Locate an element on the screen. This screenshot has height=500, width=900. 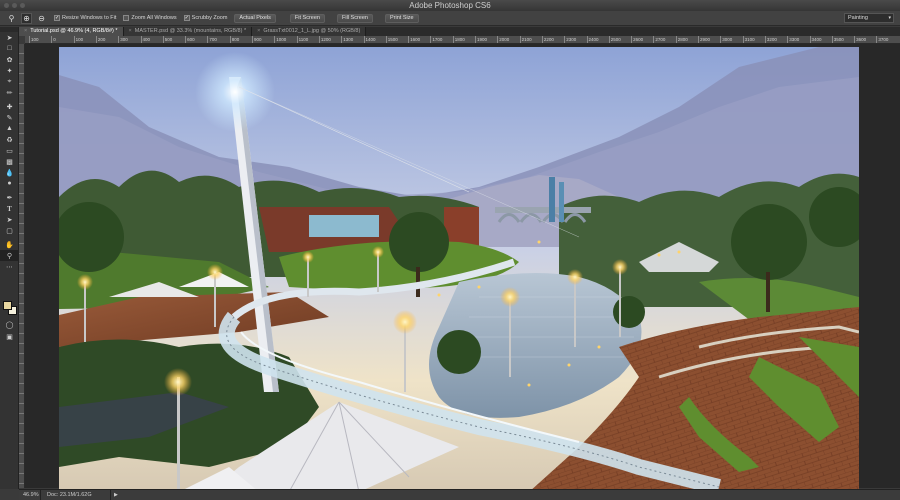
minimize-window-button is located at coordinates (14, 5).